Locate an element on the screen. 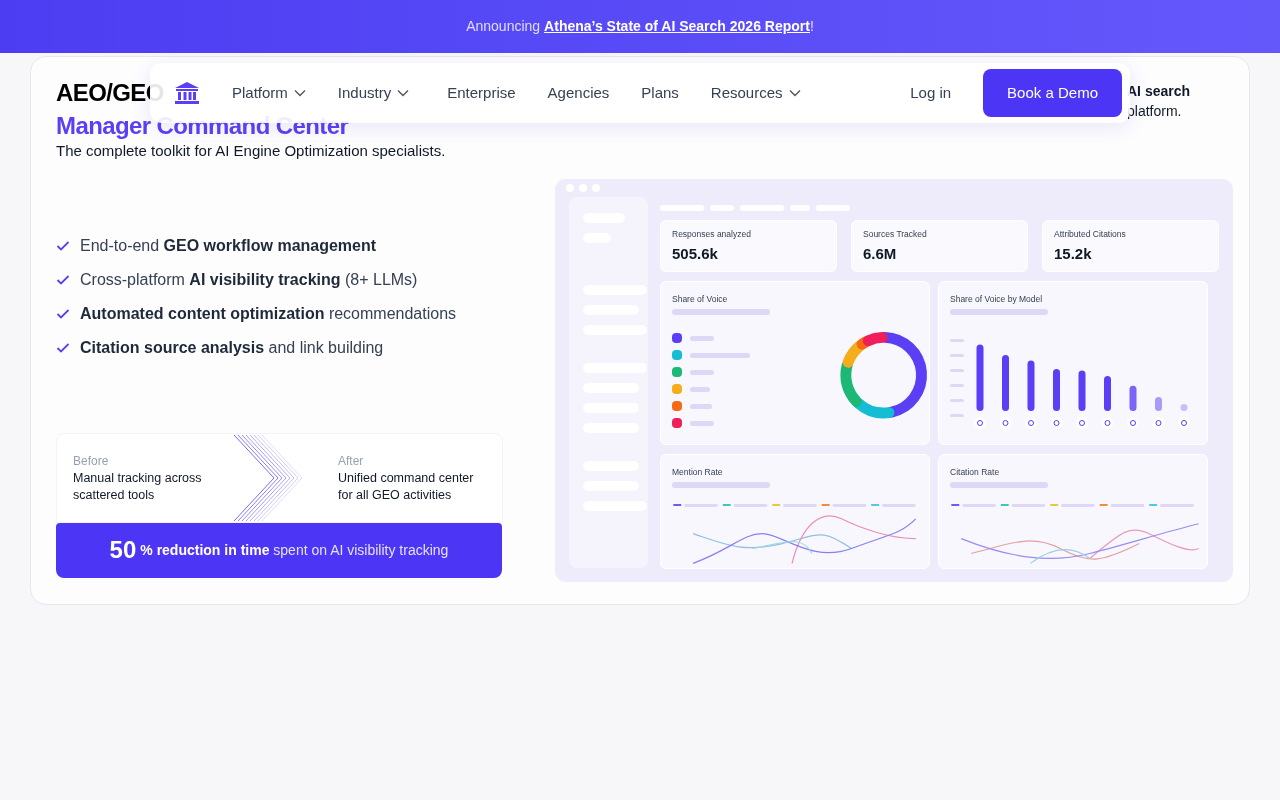 This screenshot has height=800, width=1280. comparison-text: Unified command center for all GEO activities is located at coordinates (406, 486).